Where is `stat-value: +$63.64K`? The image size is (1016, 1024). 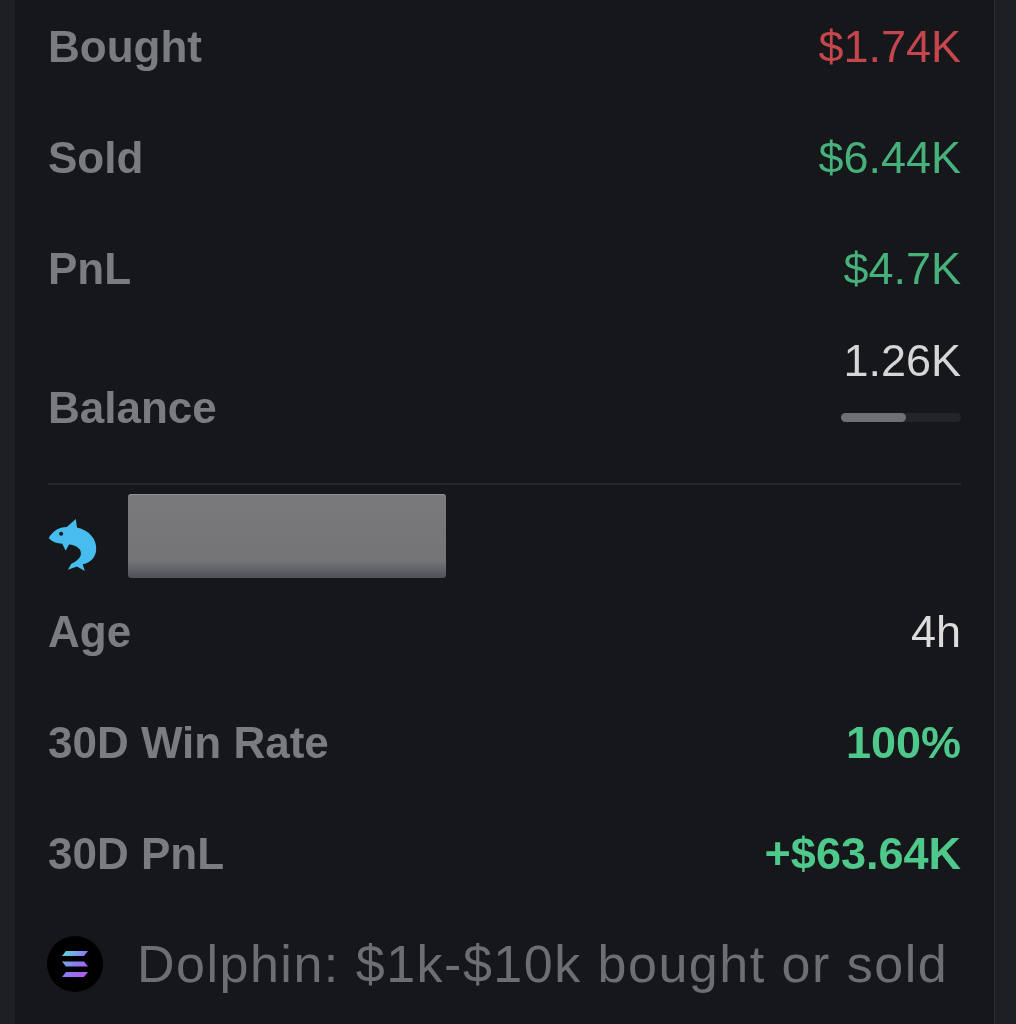 stat-value: +$63.64K is located at coordinates (862, 854).